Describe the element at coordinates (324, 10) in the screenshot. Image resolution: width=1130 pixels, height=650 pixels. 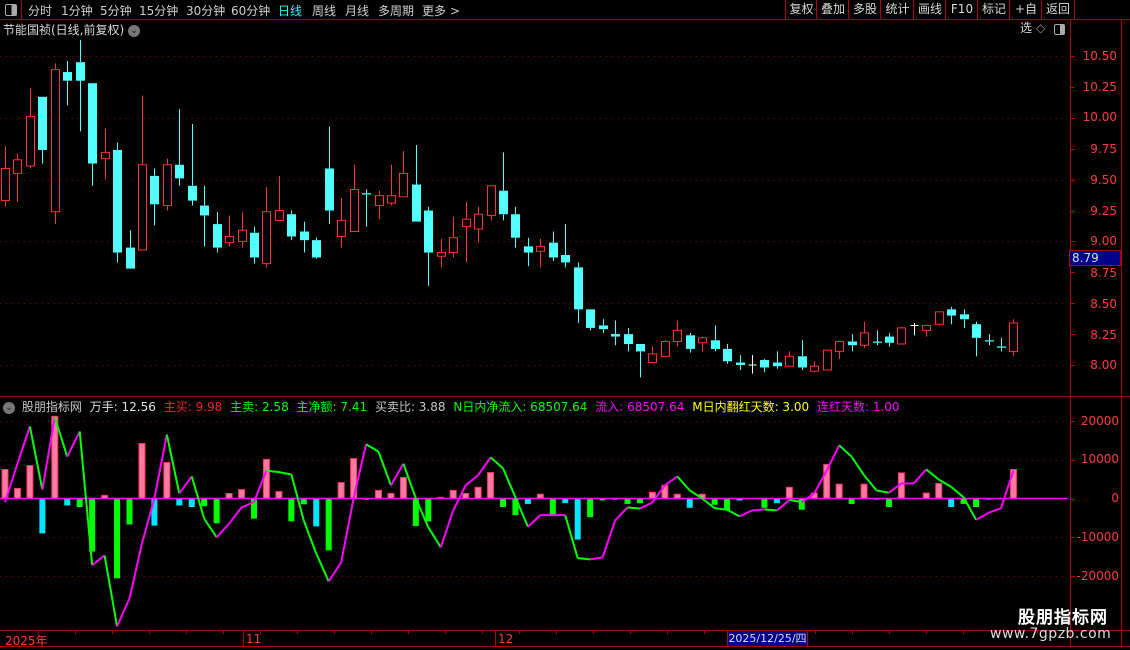
I see `period-tab-weekly: 周线` at that location.